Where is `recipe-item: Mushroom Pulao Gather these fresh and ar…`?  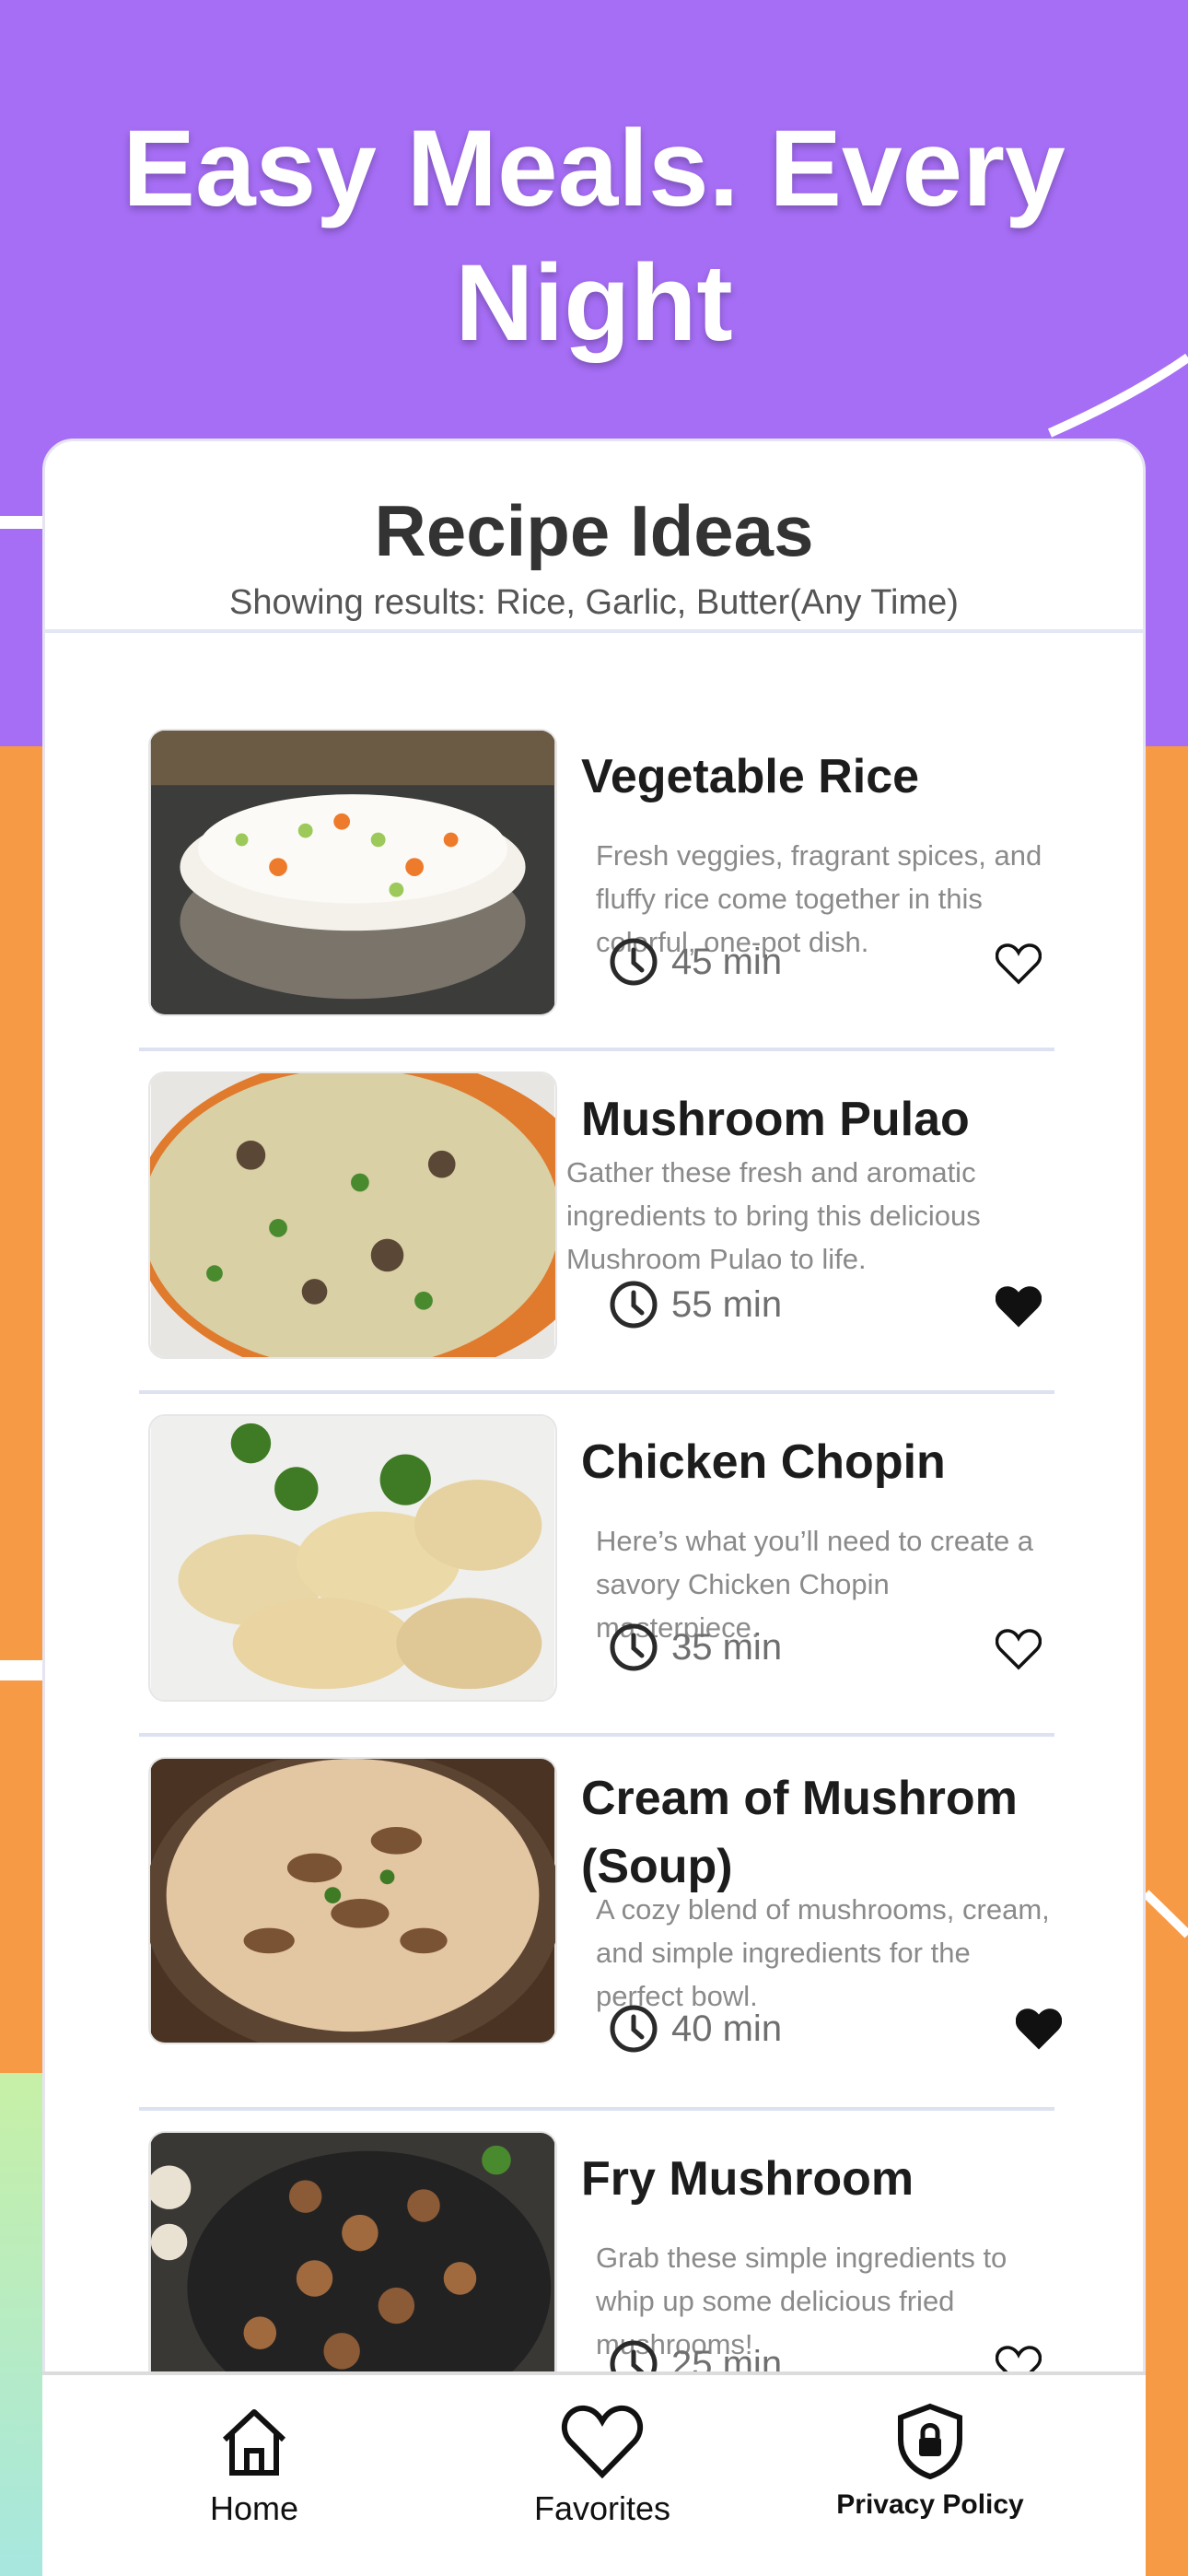 recipe-item: Mushroom Pulao Gather these fresh and ar… is located at coordinates (596, 1222).